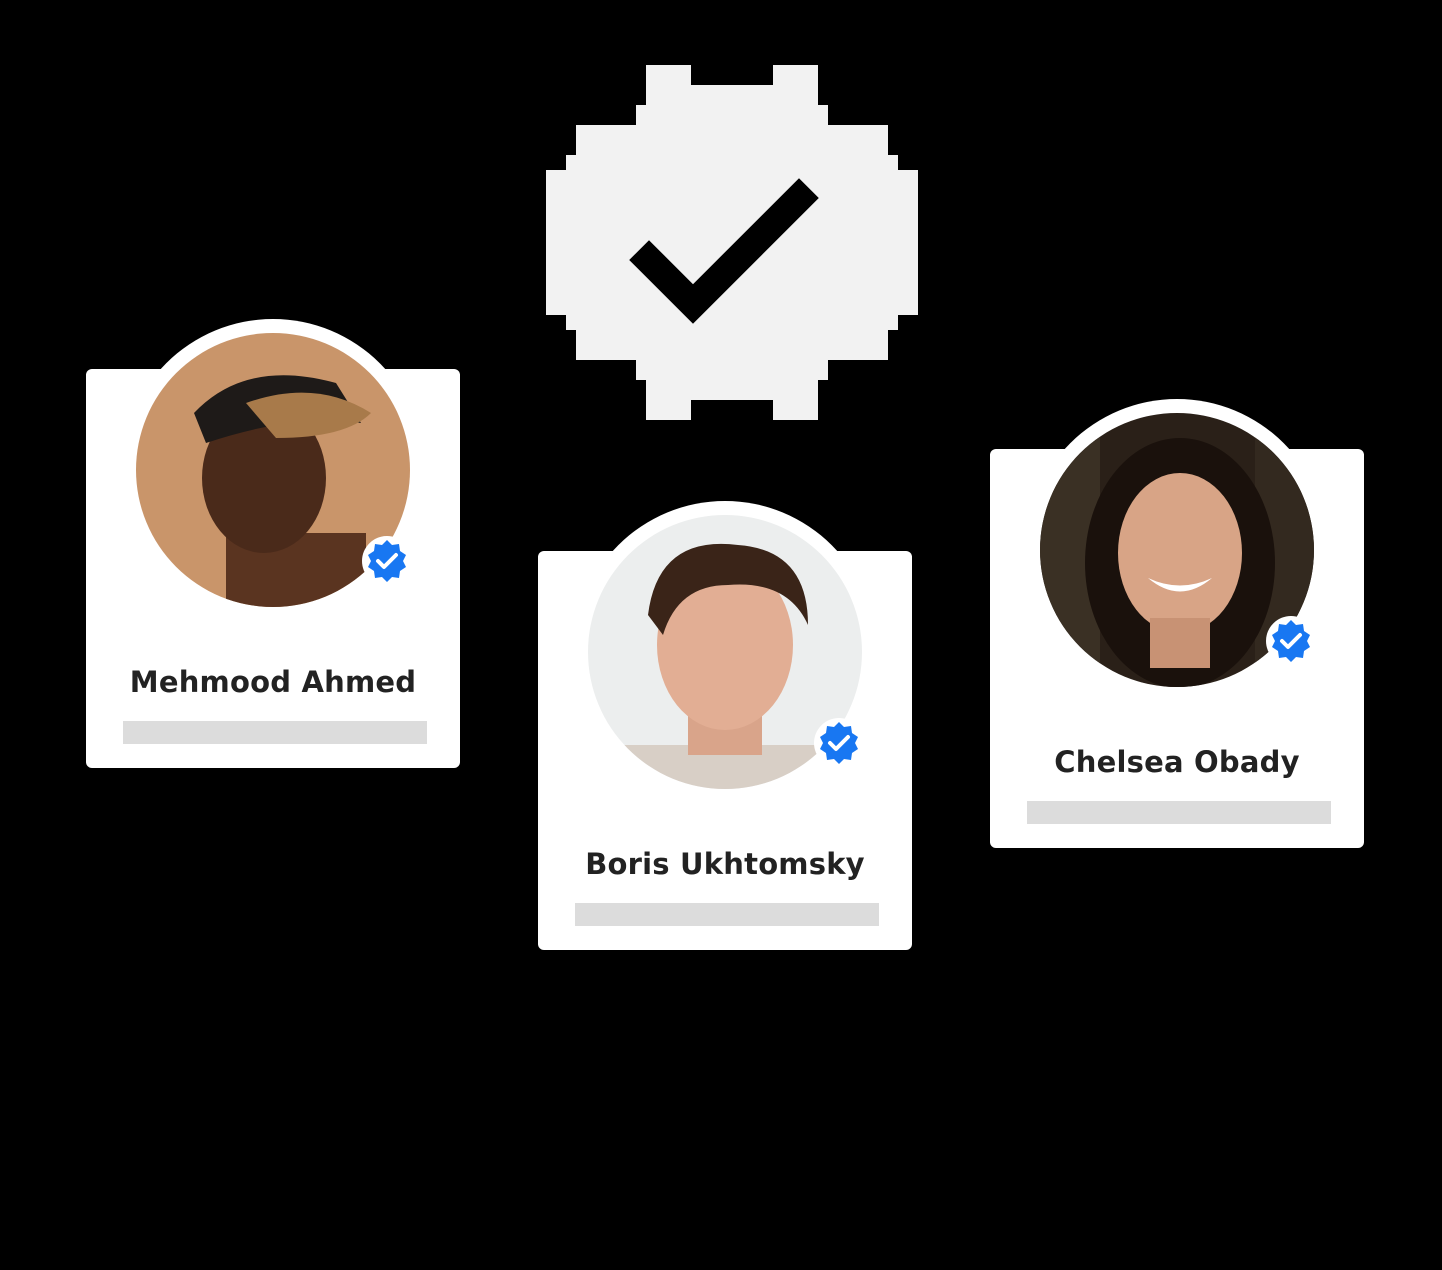 The image size is (1442, 1270). Describe the element at coordinates (273, 543) in the screenshot. I see `profile-card: Mehmood Ahmed` at that location.